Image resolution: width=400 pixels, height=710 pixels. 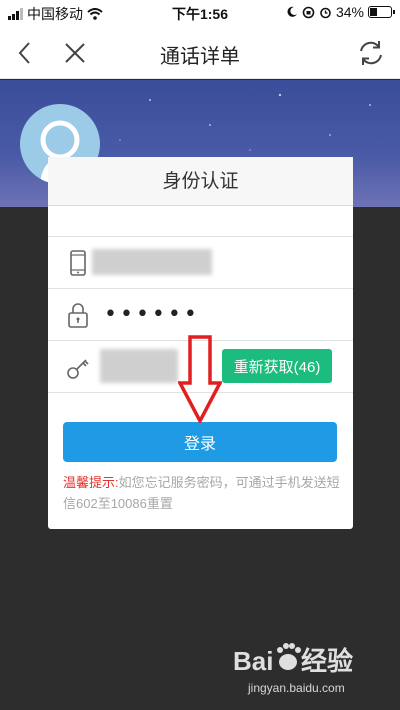 I want to click on orientation-lock-icon, so click(x=308, y=12).